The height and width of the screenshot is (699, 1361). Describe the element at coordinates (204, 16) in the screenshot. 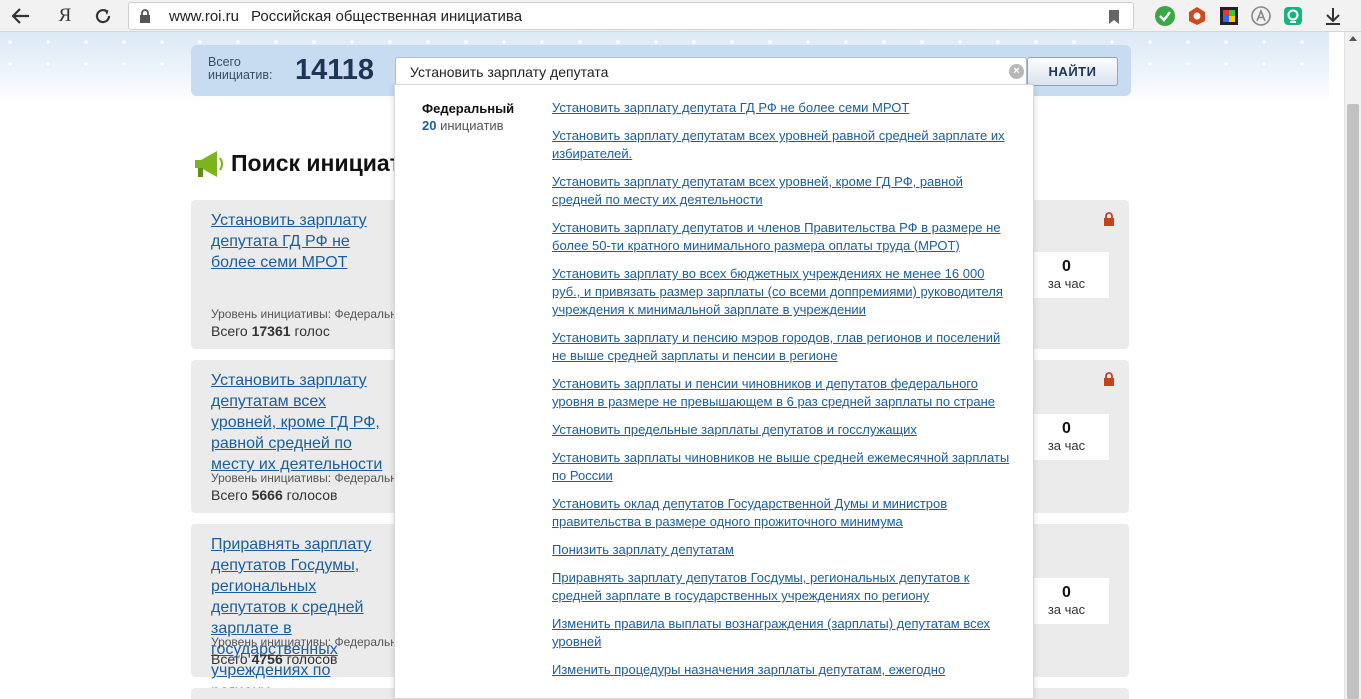

I see `url-text: www.roi.ru` at that location.